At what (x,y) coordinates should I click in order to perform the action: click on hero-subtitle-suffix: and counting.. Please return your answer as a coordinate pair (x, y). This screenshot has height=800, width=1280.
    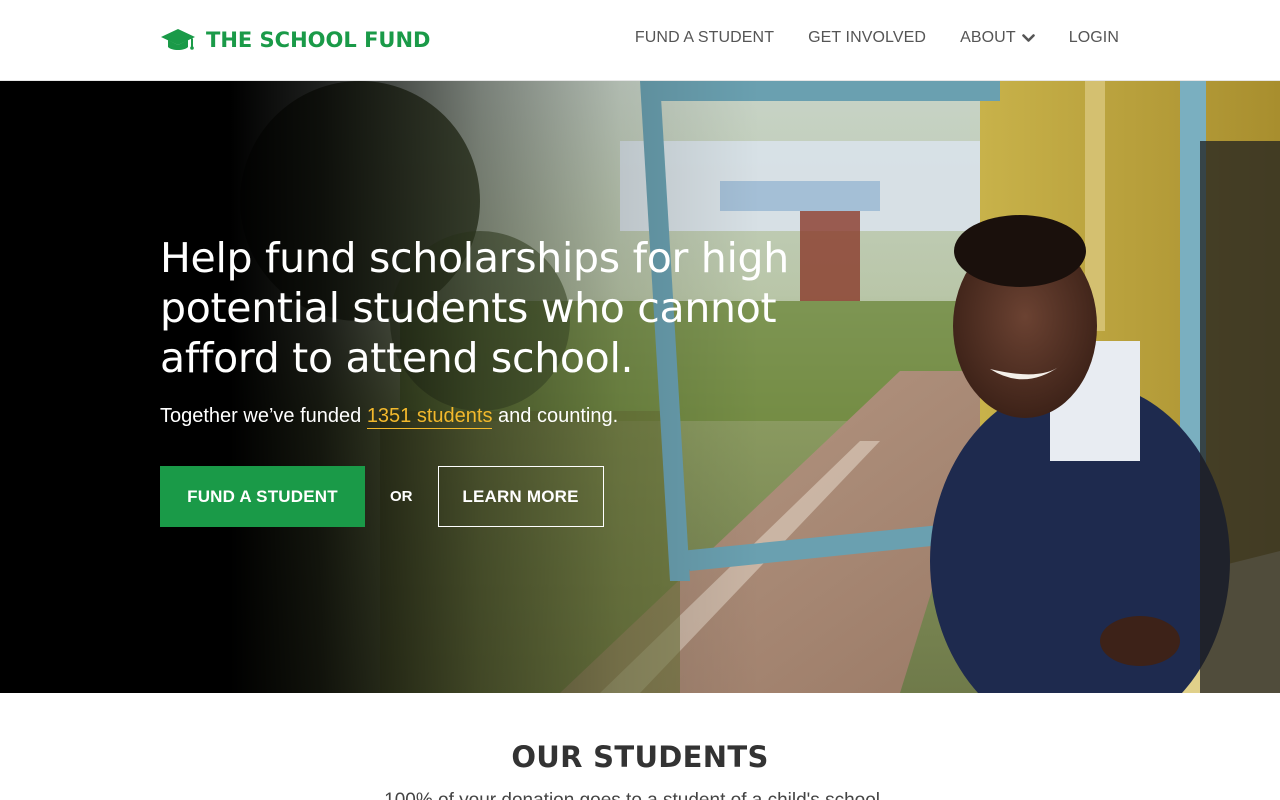
    Looking at the image, I should click on (555, 416).